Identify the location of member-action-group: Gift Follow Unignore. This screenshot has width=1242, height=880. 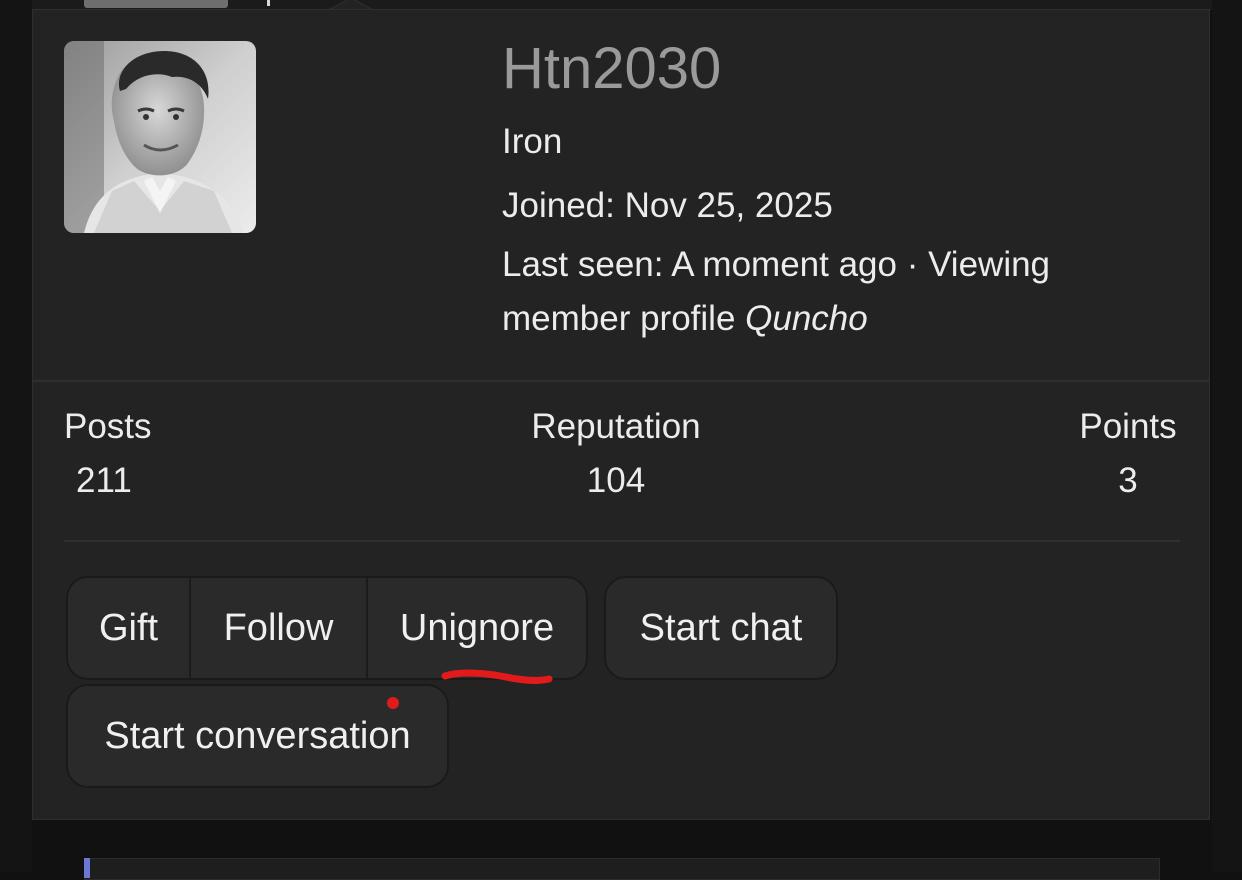
(327, 628).